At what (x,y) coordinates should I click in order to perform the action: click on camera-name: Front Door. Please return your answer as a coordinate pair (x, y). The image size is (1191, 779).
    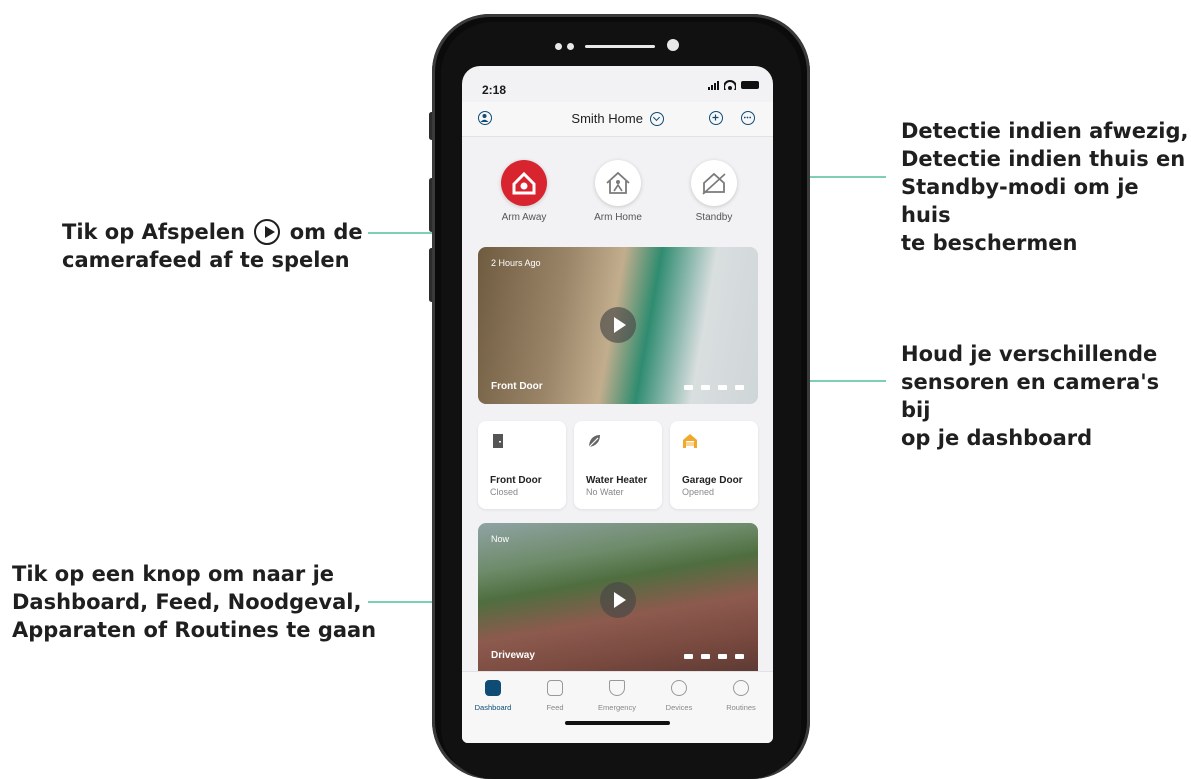
    Looking at the image, I should click on (517, 386).